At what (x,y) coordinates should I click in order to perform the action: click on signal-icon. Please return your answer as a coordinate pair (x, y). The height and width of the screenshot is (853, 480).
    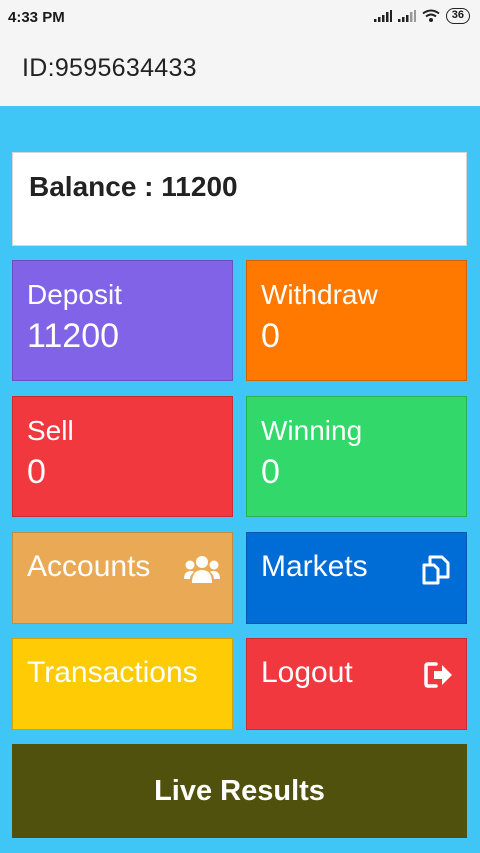
    Looking at the image, I should click on (382, 16).